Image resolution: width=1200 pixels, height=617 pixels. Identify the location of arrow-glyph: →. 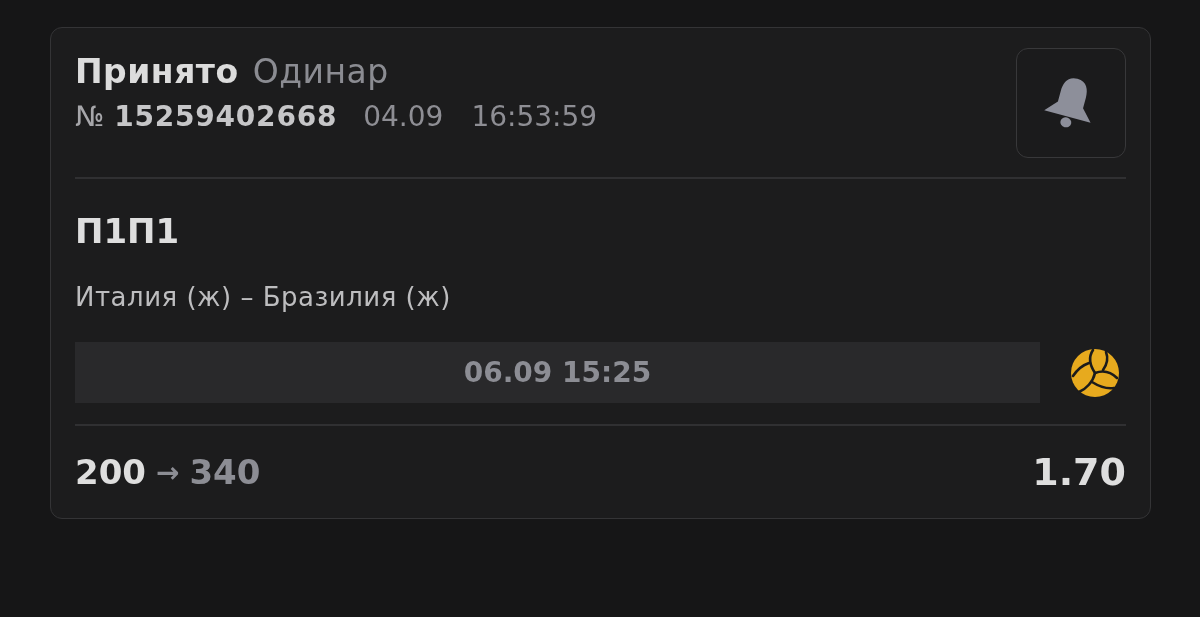
(168, 472).